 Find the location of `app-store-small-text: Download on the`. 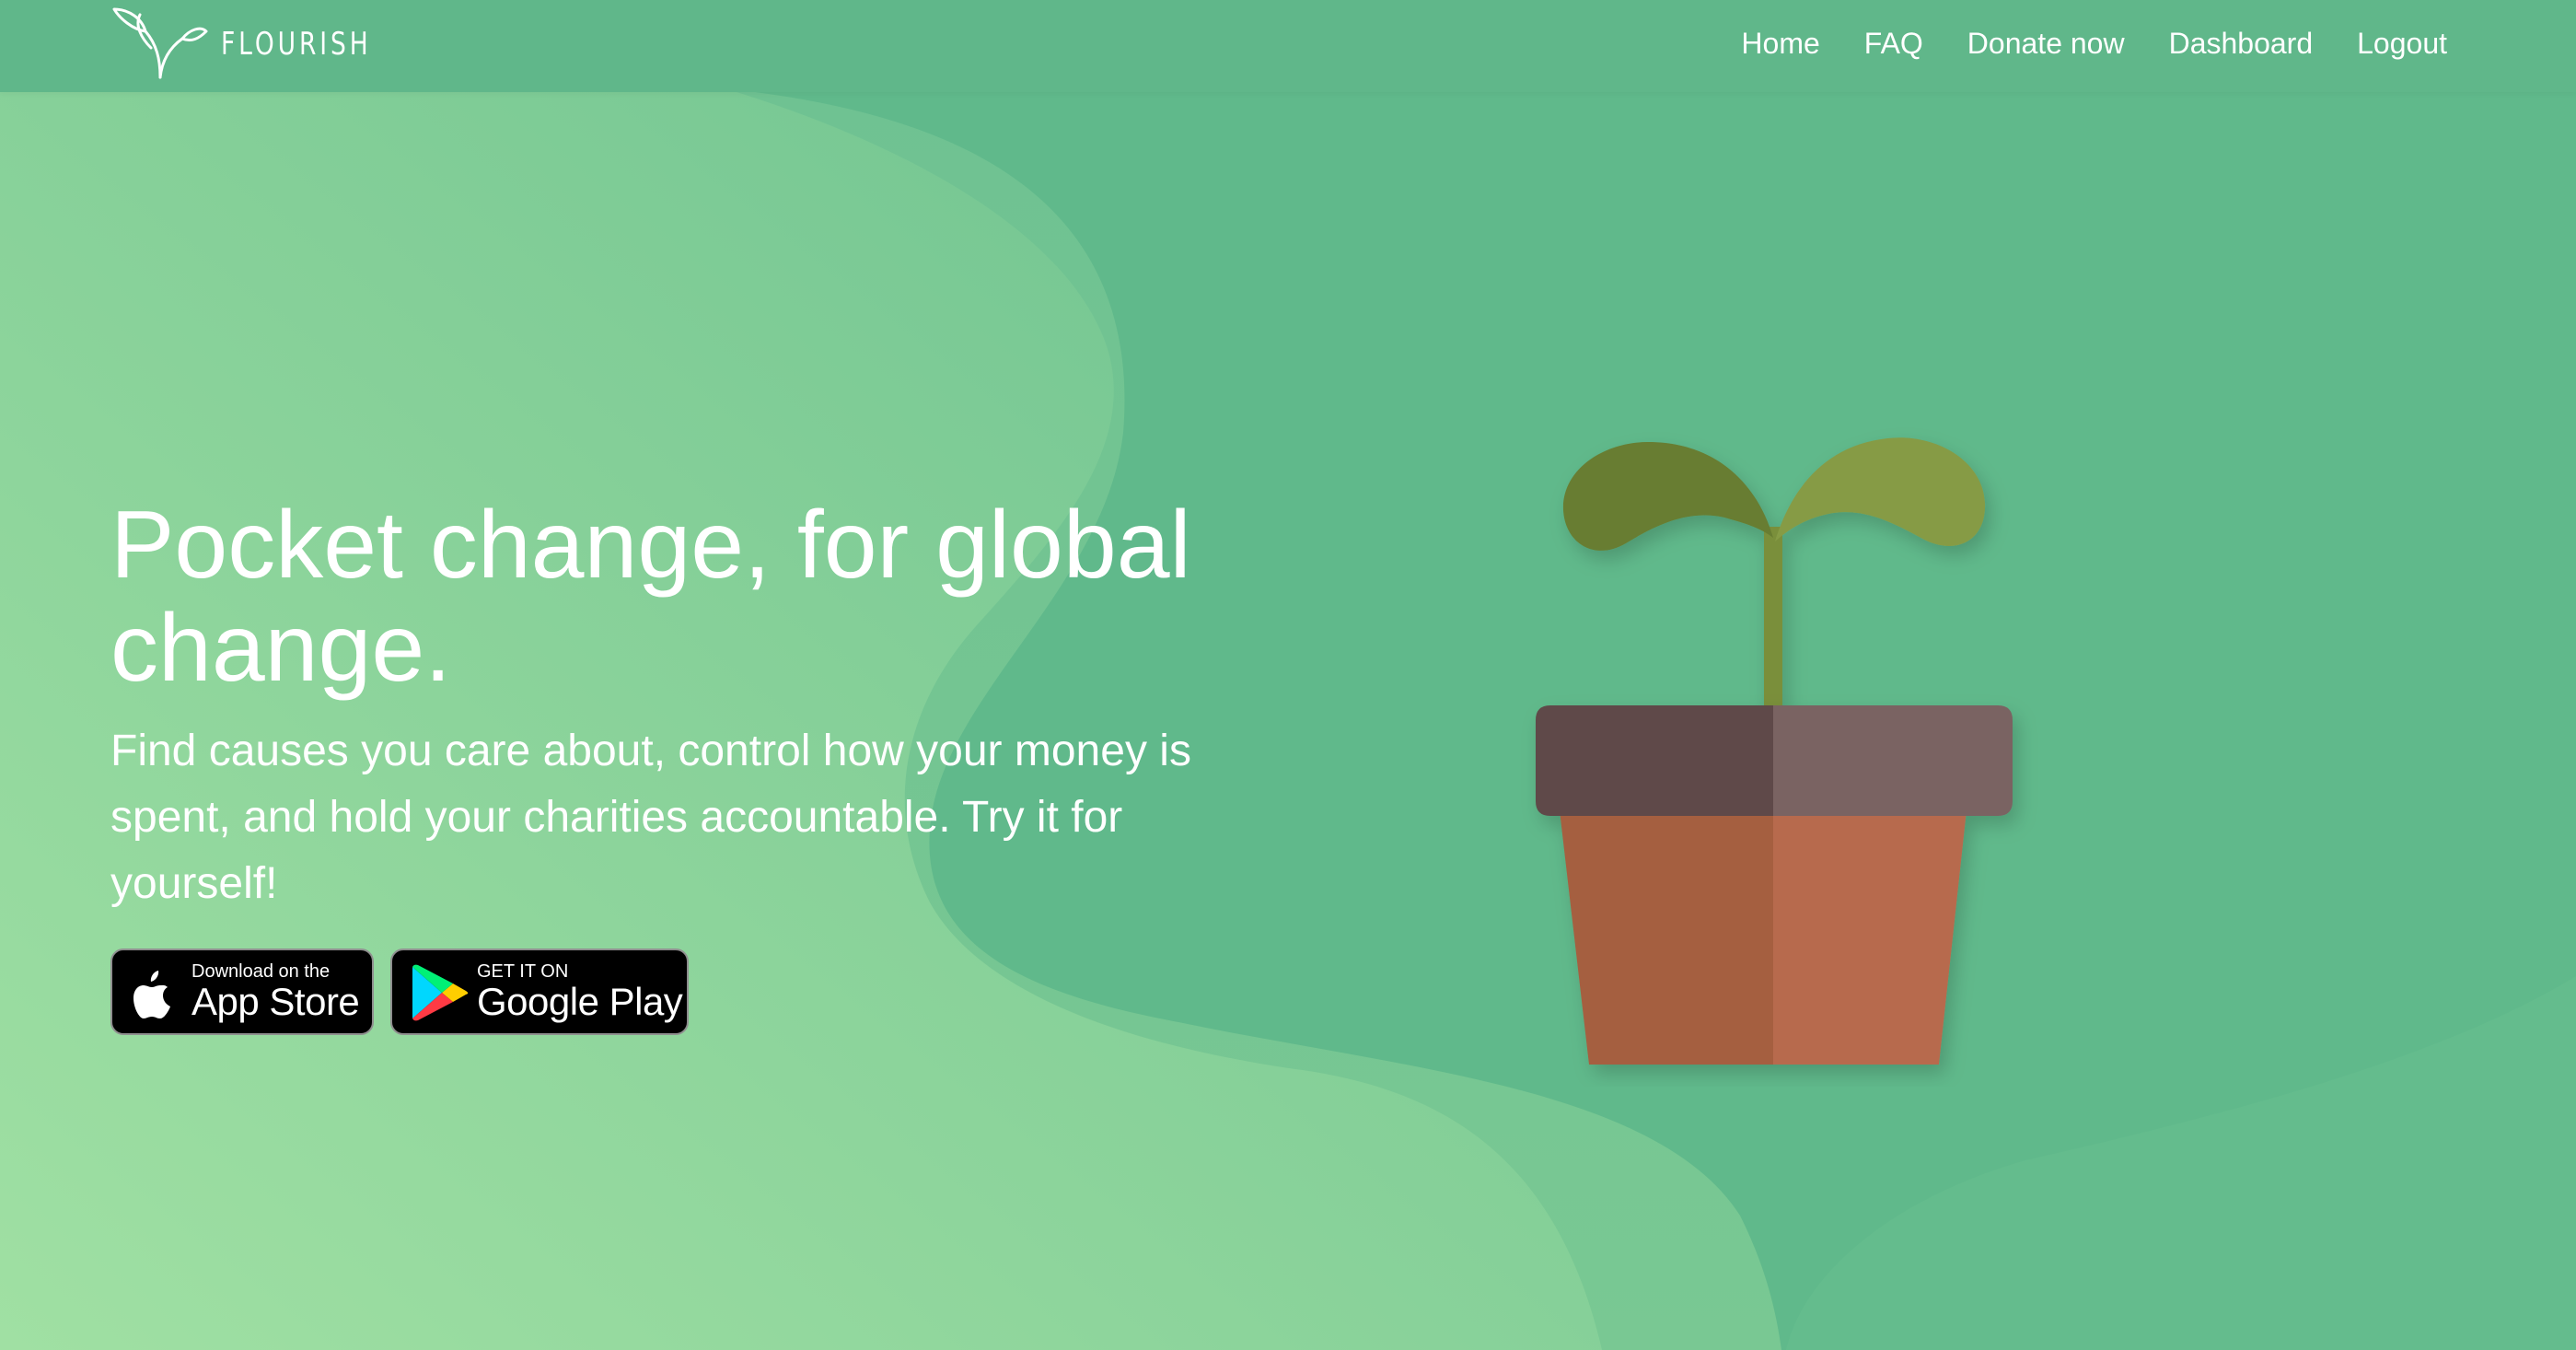

app-store-small-text: Download on the is located at coordinates (261, 971).